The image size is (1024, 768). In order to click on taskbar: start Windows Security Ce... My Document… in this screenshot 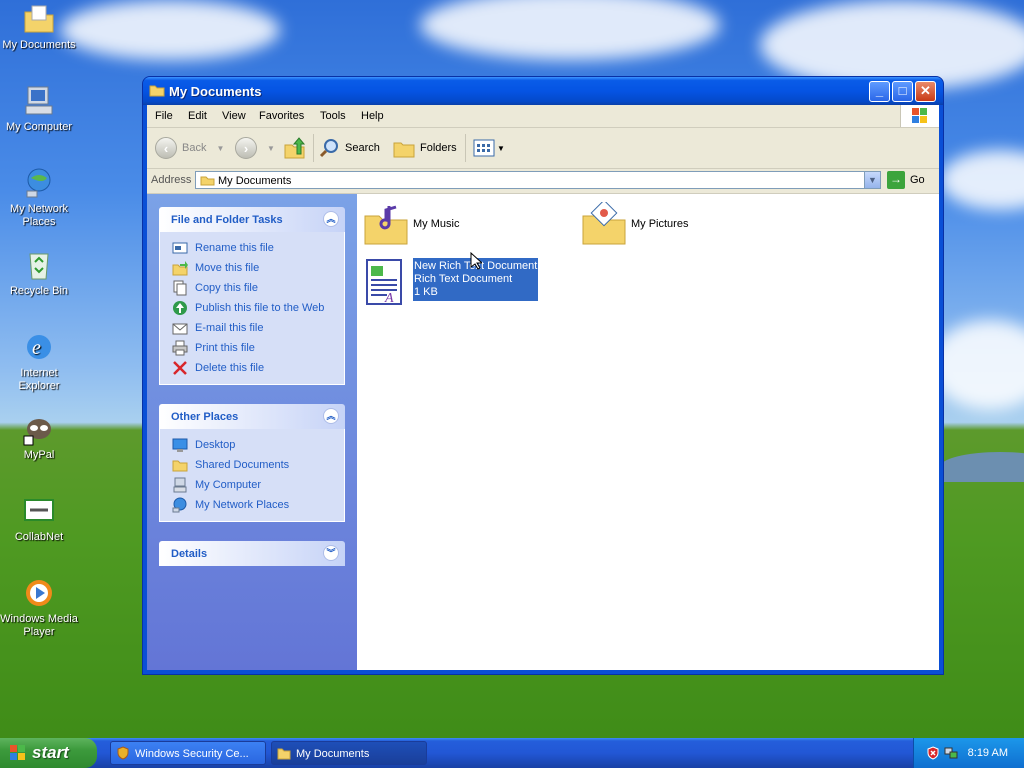, I will do `click(512, 753)`.